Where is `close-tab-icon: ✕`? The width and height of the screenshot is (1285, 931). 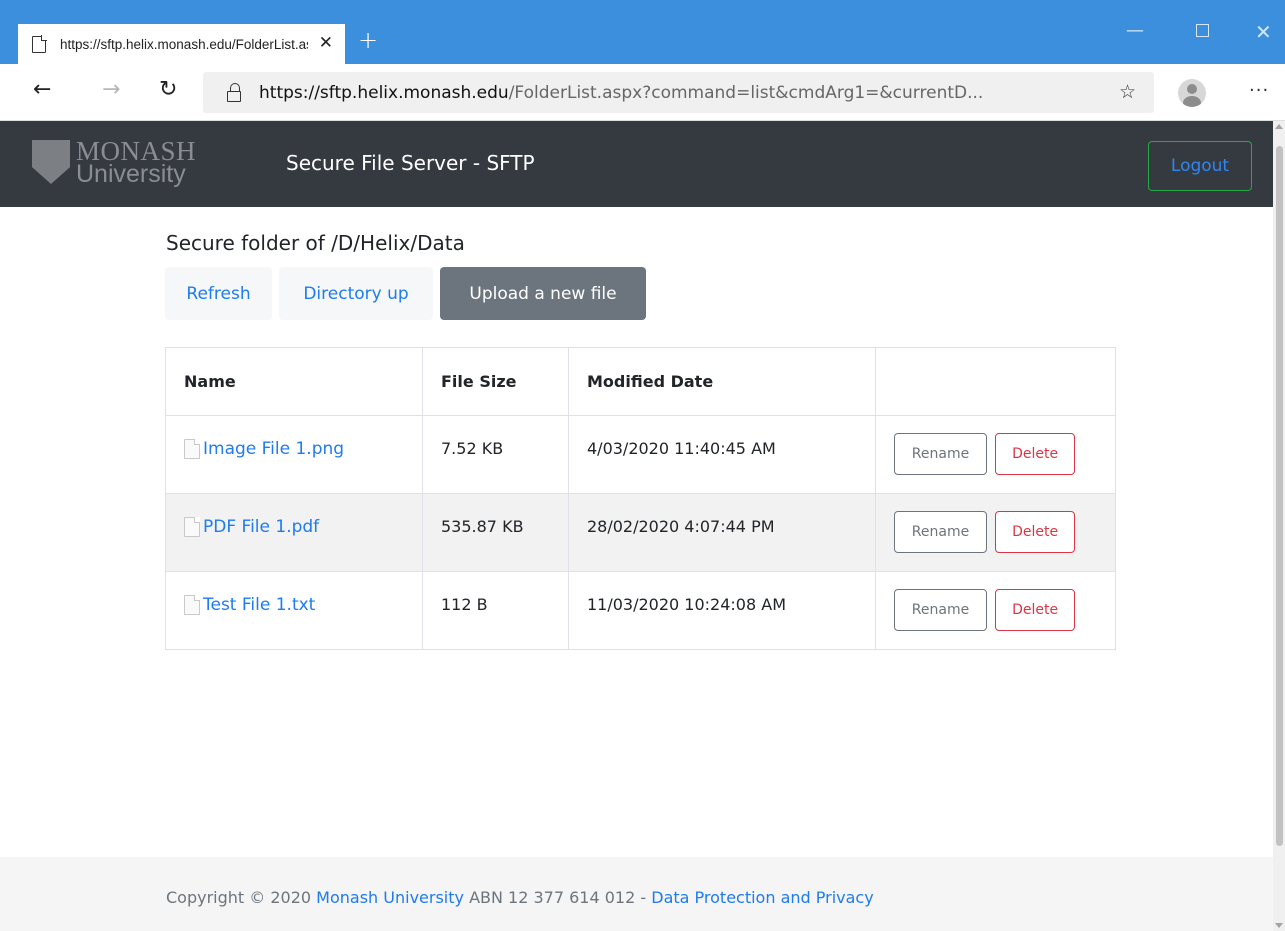 close-tab-icon: ✕ is located at coordinates (326, 43).